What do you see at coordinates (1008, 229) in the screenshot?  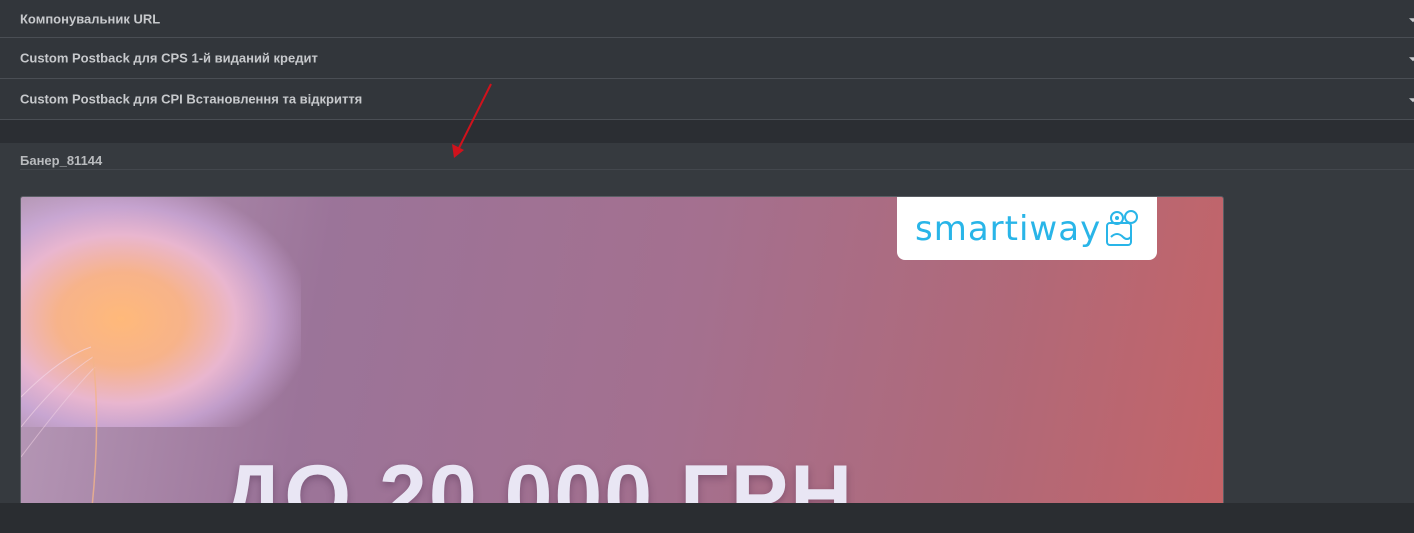 I see `logo-text: smartiway` at bounding box center [1008, 229].